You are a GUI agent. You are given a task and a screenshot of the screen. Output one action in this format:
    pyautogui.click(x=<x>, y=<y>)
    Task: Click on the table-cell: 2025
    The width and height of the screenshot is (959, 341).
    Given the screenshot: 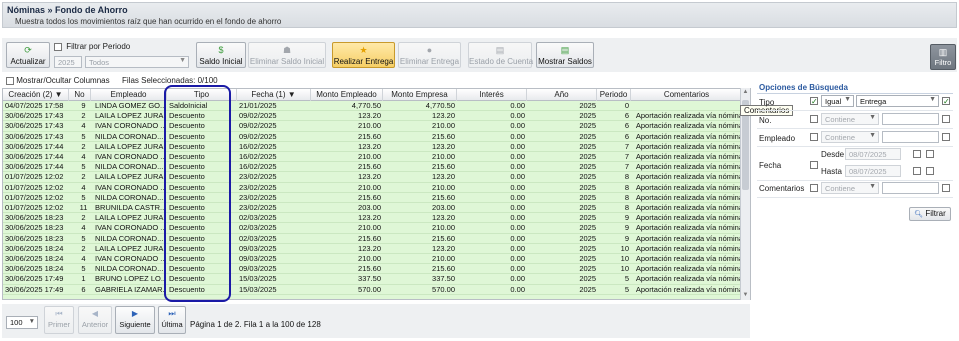 What is the action you would take?
    pyautogui.click(x=587, y=258)
    